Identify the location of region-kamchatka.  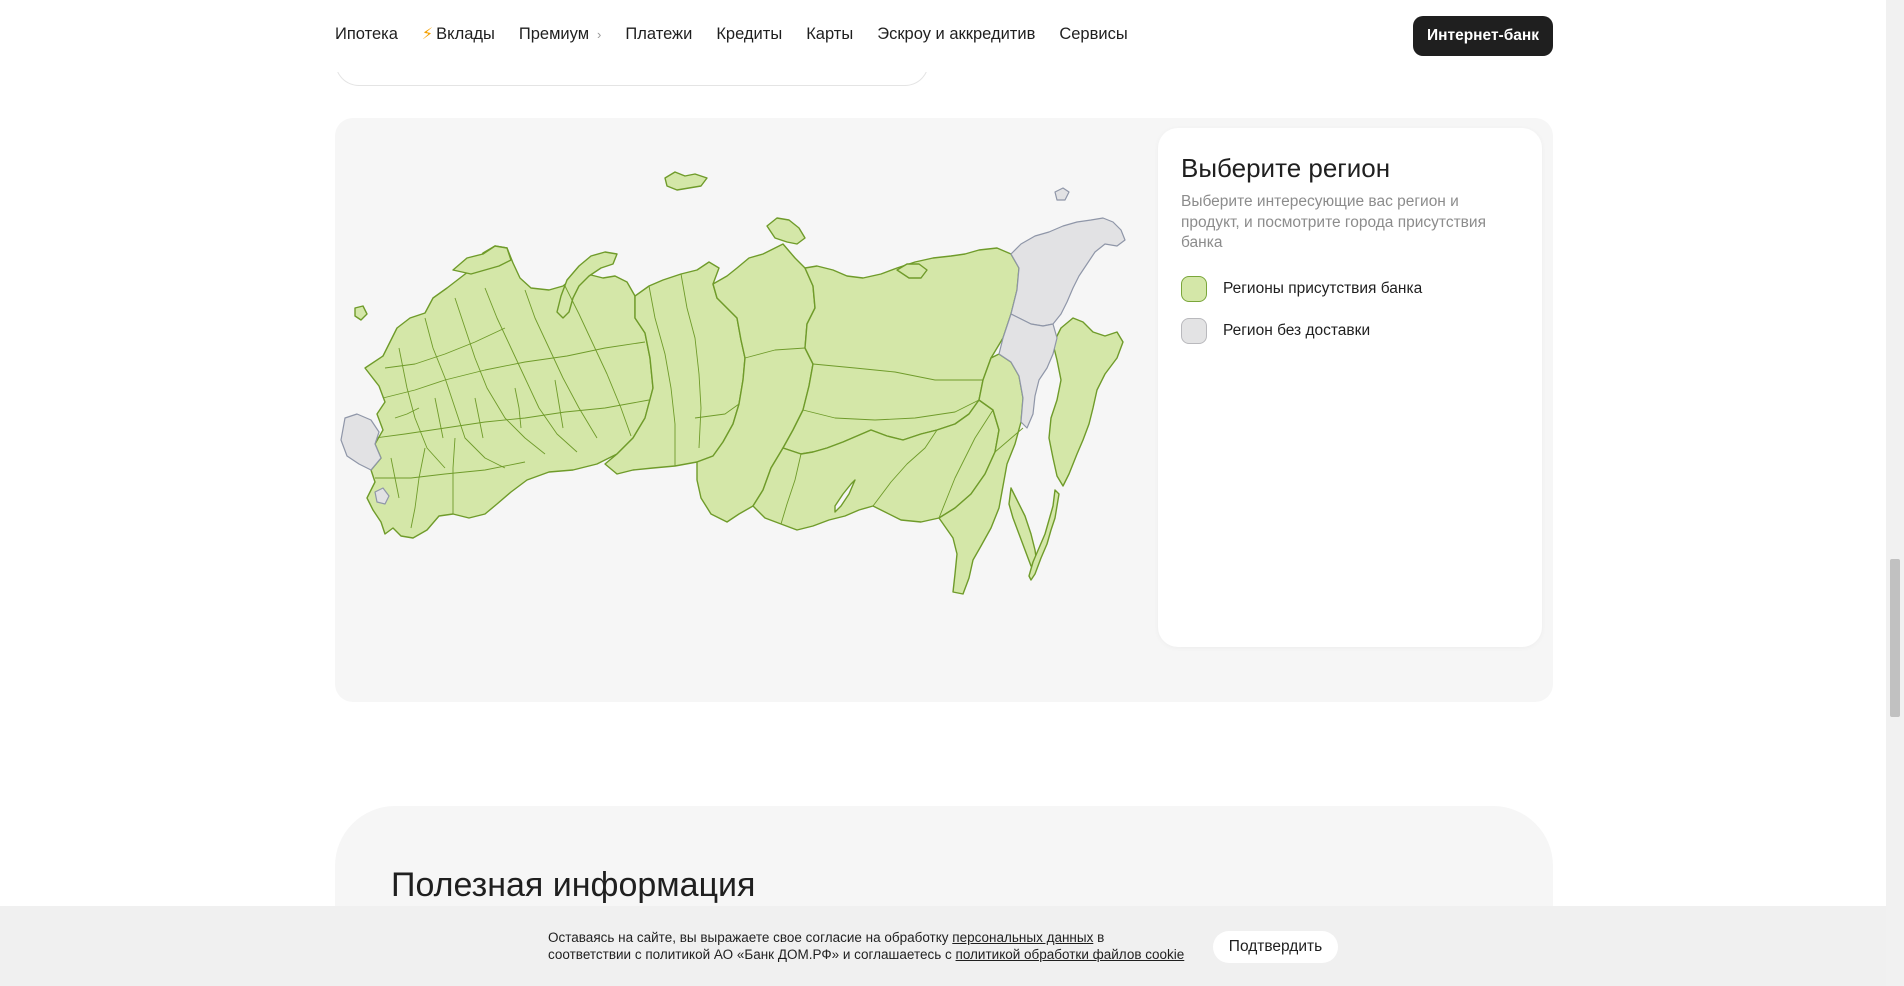
(1086, 402).